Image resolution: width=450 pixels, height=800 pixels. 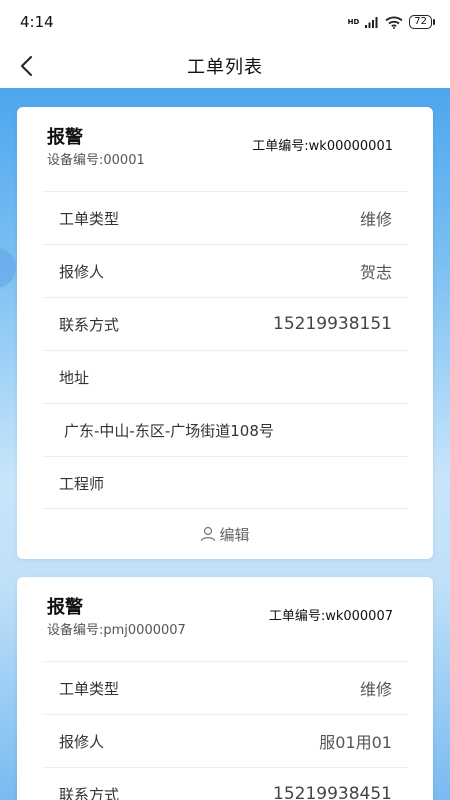 What do you see at coordinates (375, 272) in the screenshot?
I see `reporter-value: 贺志` at bounding box center [375, 272].